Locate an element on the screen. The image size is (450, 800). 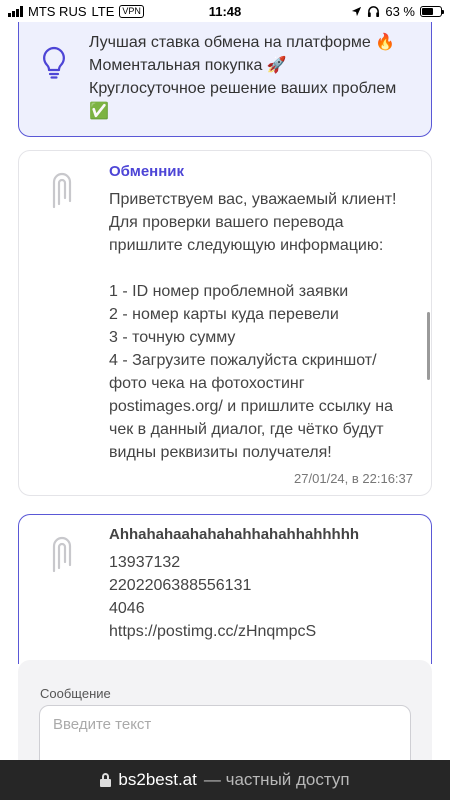
message-sender: Обменник is located at coordinates (147, 171).